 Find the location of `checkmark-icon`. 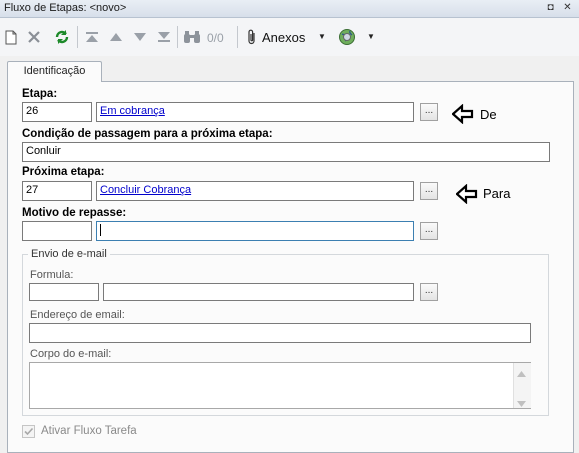

checkmark-icon is located at coordinates (29, 431).